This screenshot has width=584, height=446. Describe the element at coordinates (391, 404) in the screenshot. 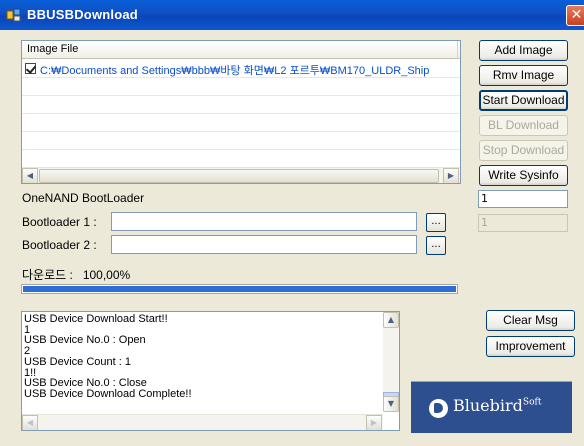

I see `arrow-down-icon: ▼` at that location.